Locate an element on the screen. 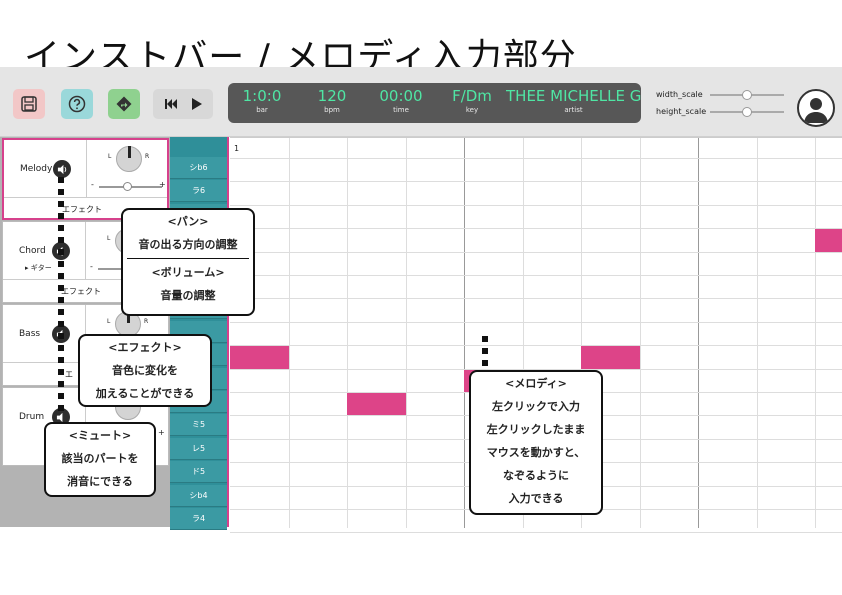  callout-line: 消音にできる is located at coordinates (100, 481).